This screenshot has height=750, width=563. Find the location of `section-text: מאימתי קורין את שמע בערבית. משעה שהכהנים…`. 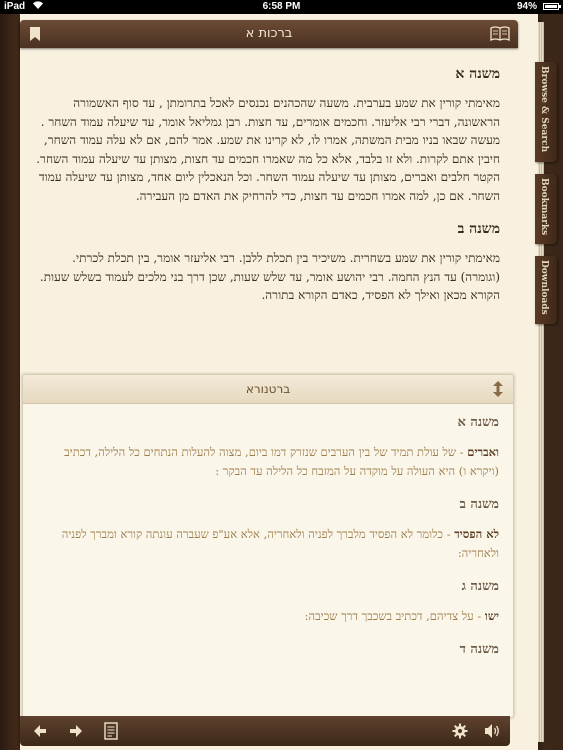

section-text: מאימתי קורין את שמע בערבית. משעה שהכהנים… is located at coordinates (268, 149).